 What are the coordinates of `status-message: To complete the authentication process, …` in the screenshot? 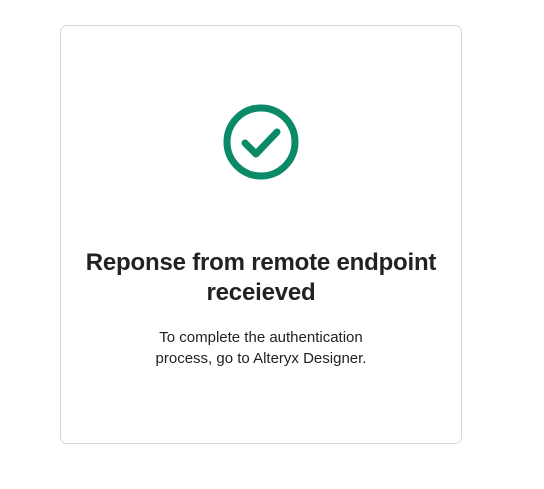 It's located at (261, 348).